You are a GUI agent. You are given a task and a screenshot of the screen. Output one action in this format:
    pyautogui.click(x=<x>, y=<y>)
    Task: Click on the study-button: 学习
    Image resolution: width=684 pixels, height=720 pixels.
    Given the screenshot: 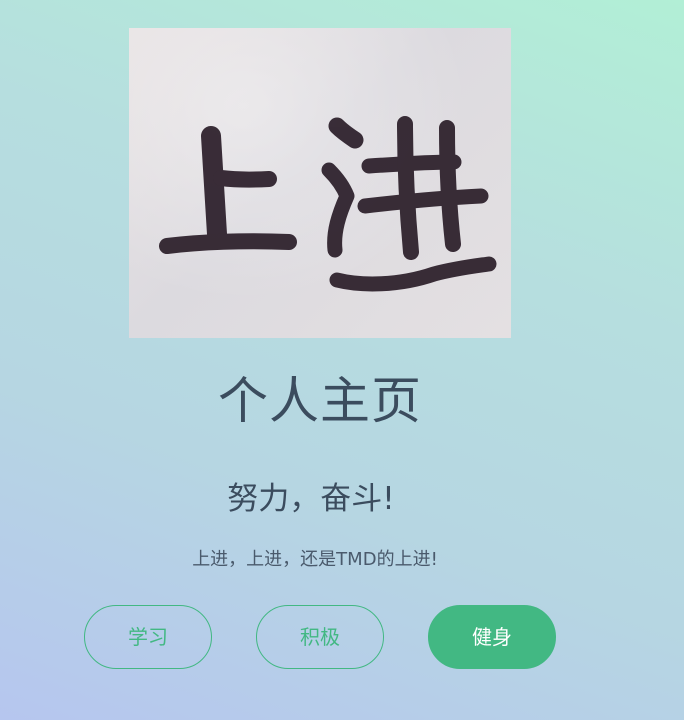 What is the action you would take?
    pyautogui.click(x=148, y=637)
    